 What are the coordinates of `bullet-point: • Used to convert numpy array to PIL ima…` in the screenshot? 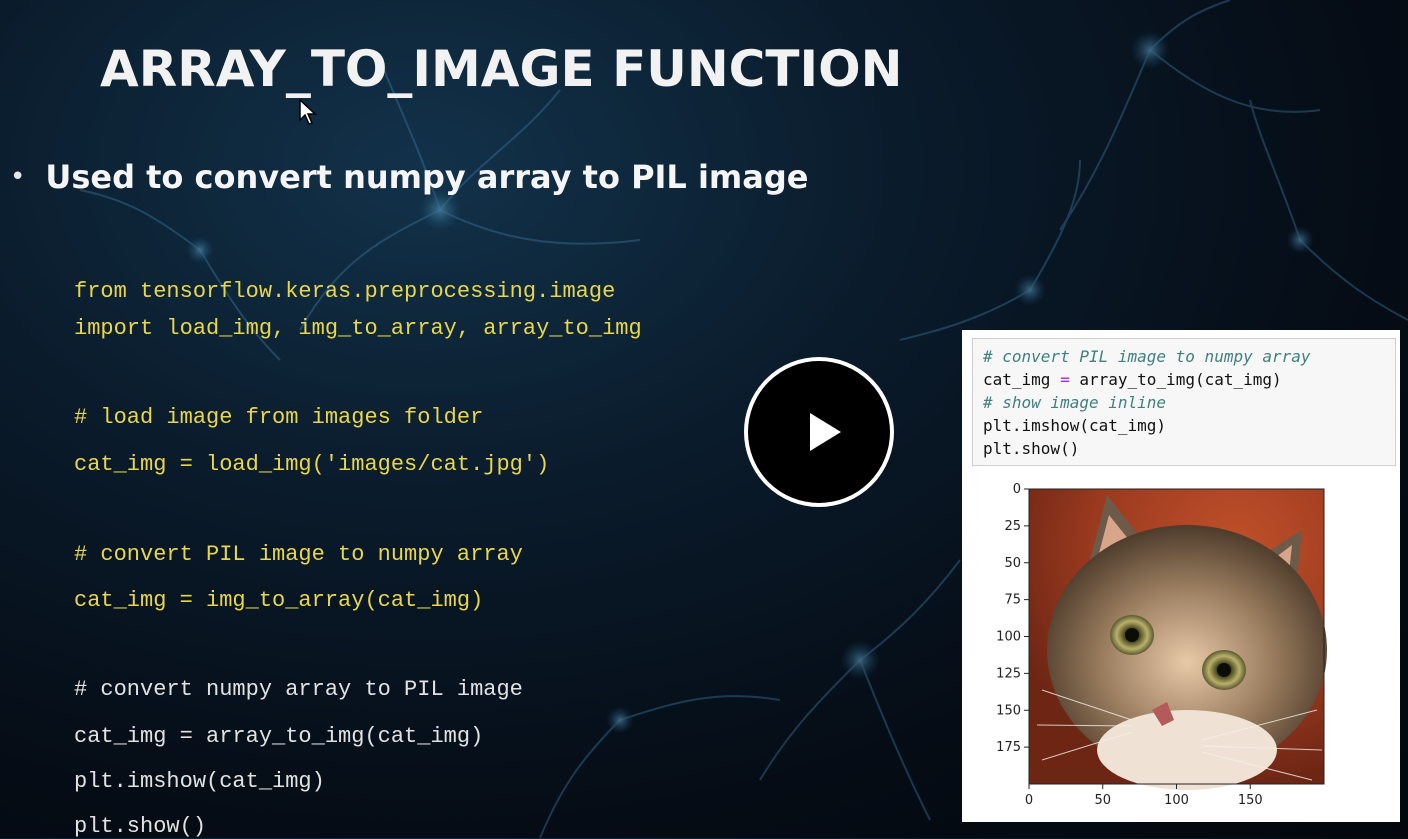 It's located at (409, 177).